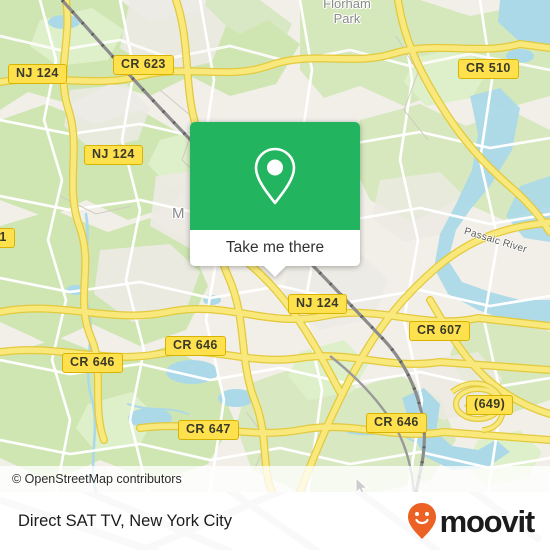  What do you see at coordinates (275, 271) in the screenshot?
I see `popup-tail` at bounding box center [275, 271].